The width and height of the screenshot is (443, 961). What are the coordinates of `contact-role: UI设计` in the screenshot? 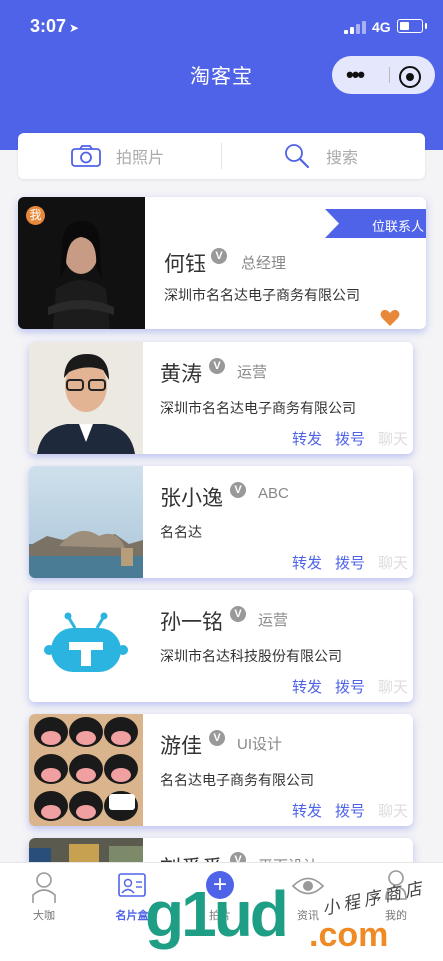 It's located at (260, 744).